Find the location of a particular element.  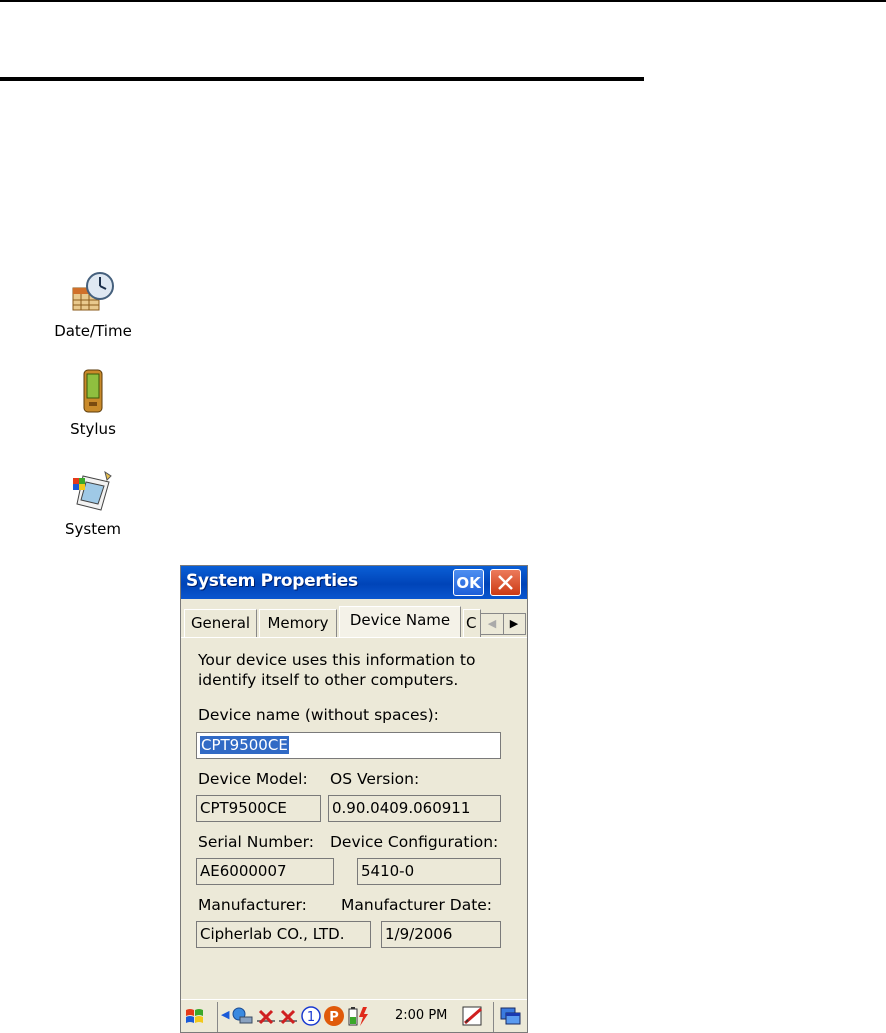

power-icon: P is located at coordinates (334, 1016).